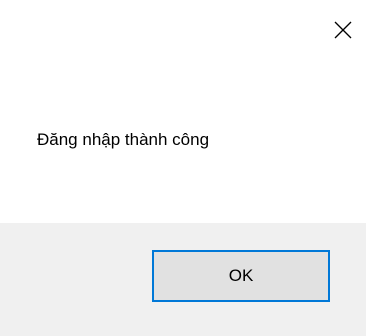  I want to click on close-button, so click(343, 30).